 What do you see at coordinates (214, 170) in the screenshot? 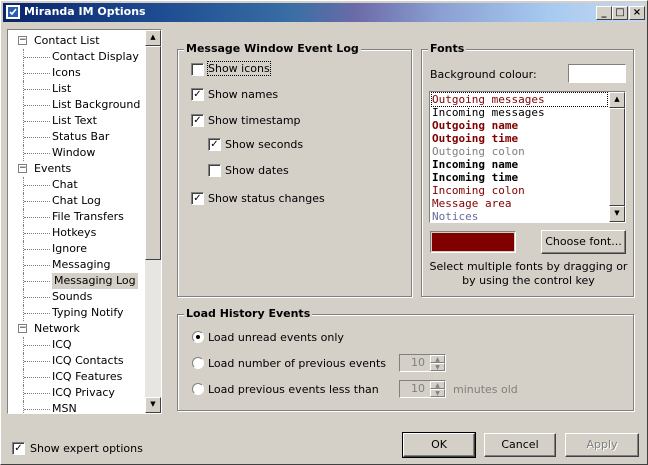
I see `show-dates-checkbox` at bounding box center [214, 170].